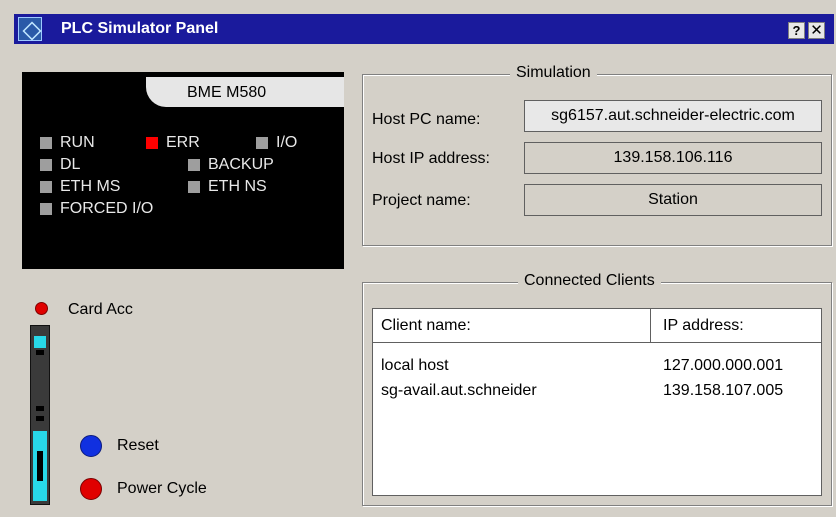  I want to click on title-bar: PLC Simulator Panel ? ✕, so click(418, 23).